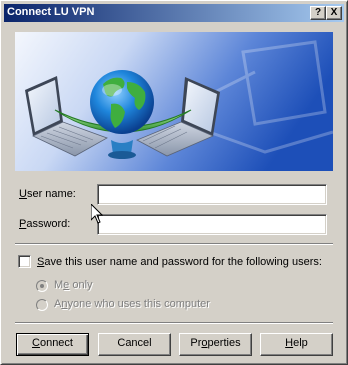  I want to click on save-credentials-checkbox, so click(24, 261).